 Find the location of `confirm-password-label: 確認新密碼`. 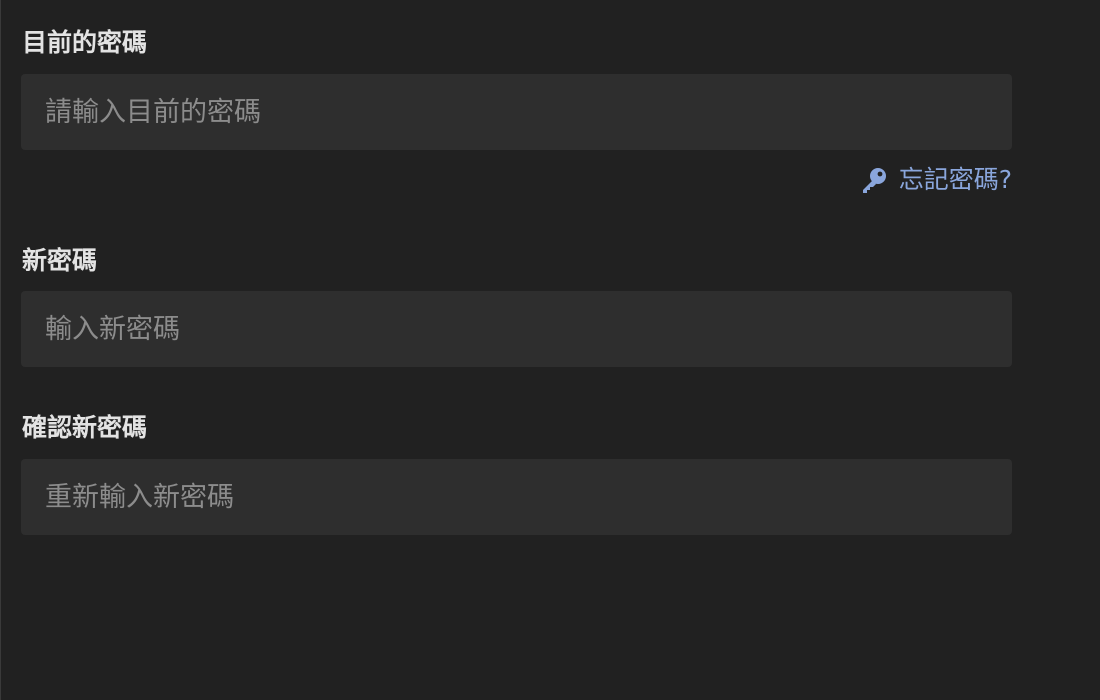

confirm-password-label: 確認新密碼 is located at coordinates (85, 427).